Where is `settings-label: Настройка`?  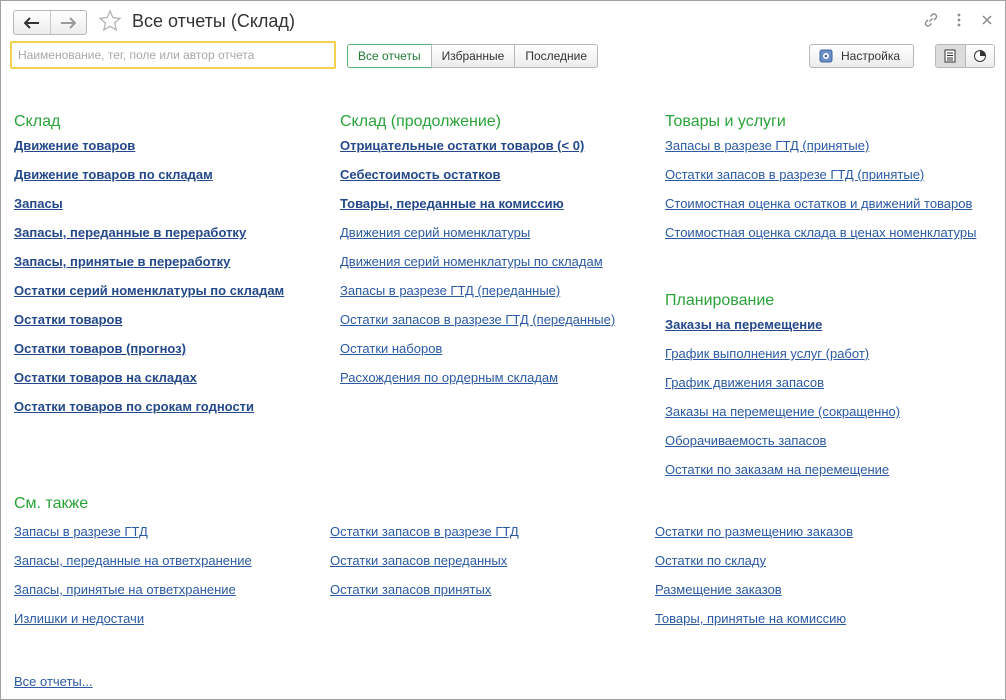 settings-label: Настройка is located at coordinates (871, 56).